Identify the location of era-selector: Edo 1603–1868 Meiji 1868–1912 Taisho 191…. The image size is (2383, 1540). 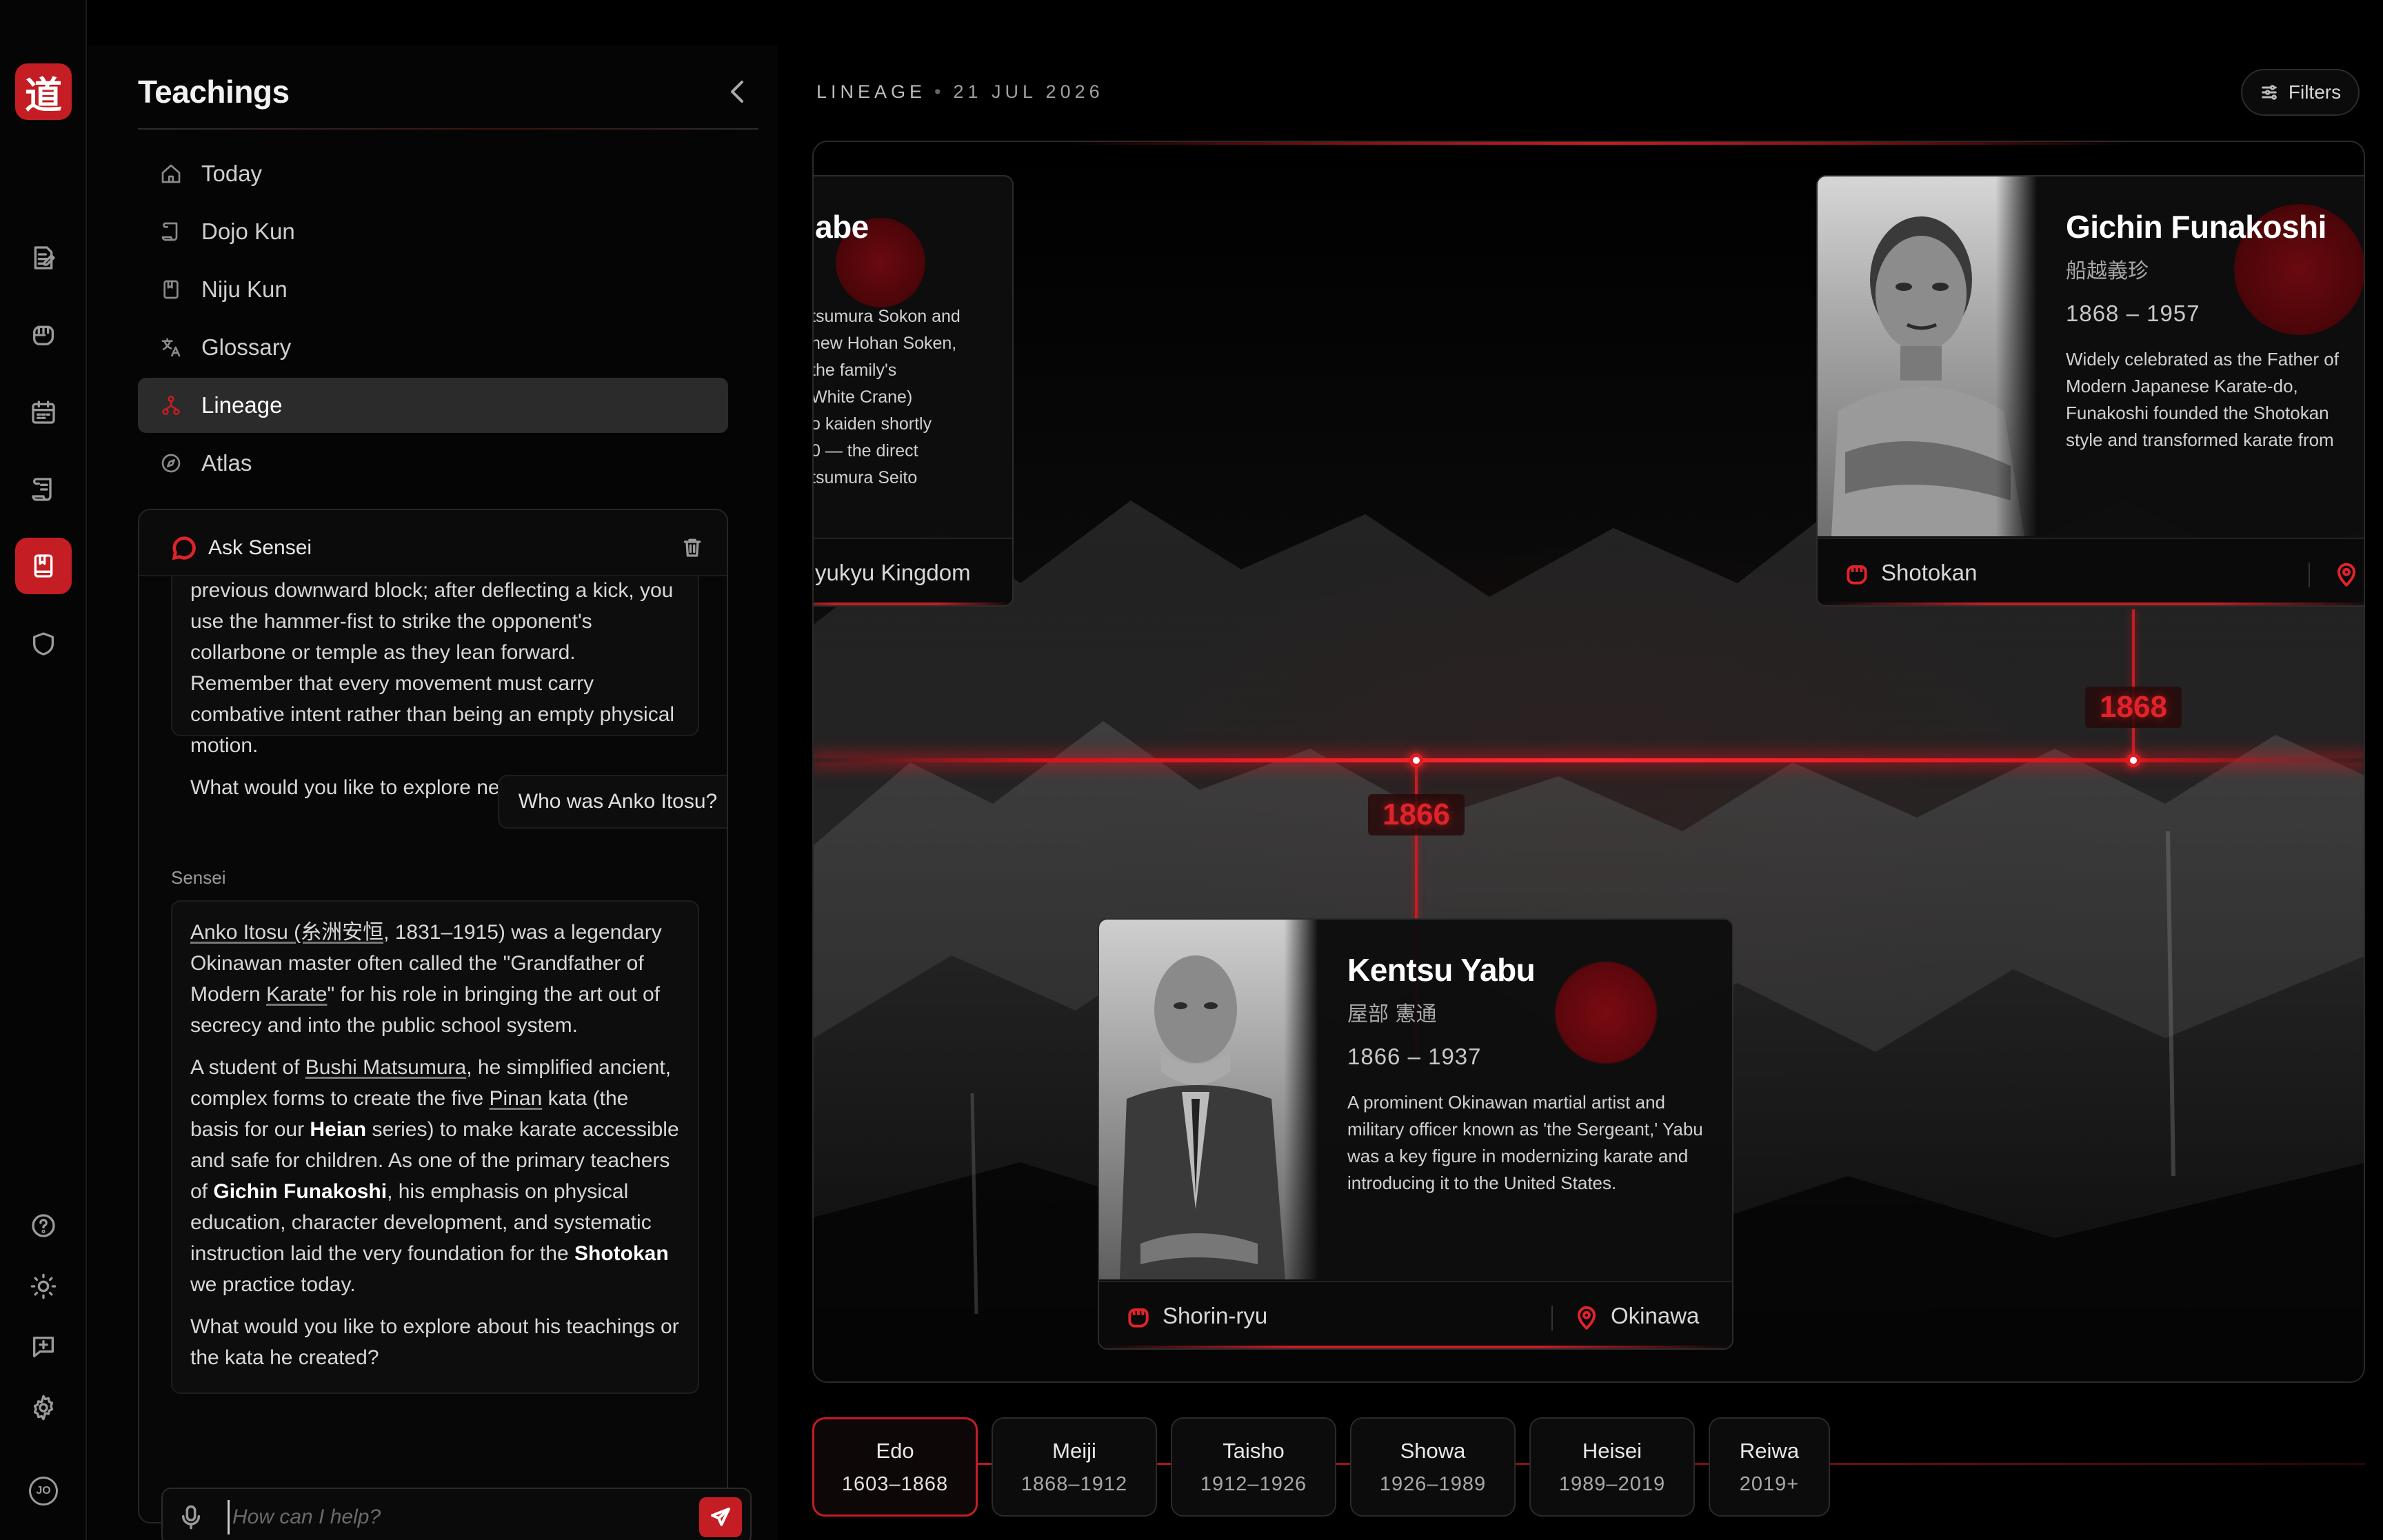
(1321, 1467).